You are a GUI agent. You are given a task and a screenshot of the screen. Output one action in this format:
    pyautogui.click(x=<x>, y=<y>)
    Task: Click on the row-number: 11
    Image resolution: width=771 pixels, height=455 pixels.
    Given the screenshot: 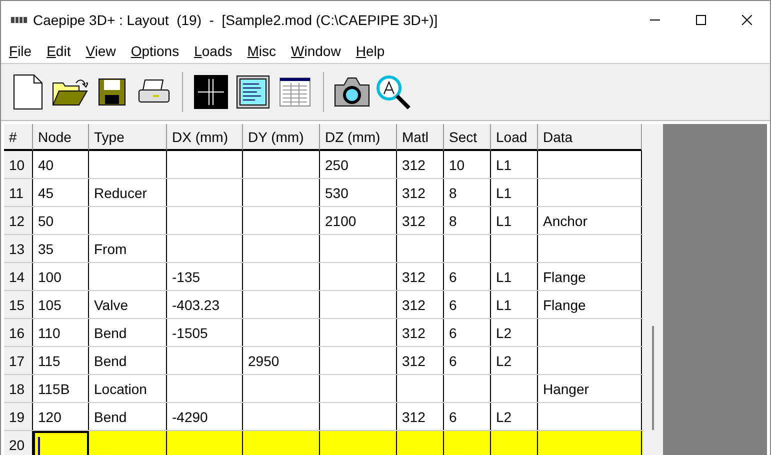 What is the action you would take?
    pyautogui.click(x=18, y=192)
    